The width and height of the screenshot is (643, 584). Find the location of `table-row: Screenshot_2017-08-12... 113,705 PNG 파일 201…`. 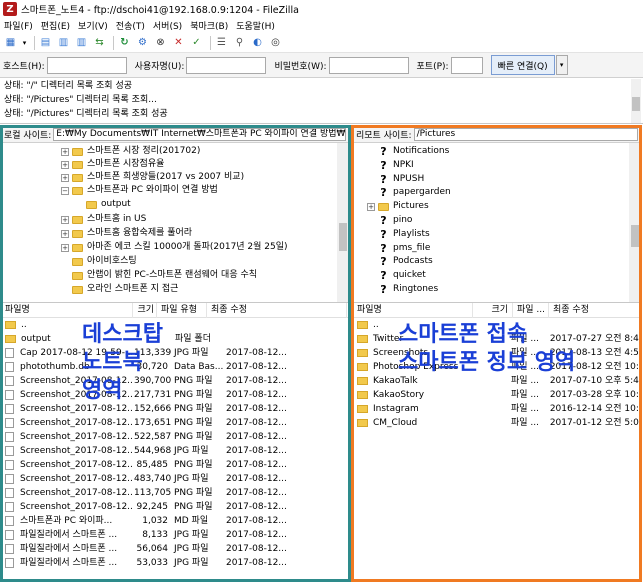

table-row: Screenshot_2017-08-12... 113,705 PNG 파일 201… is located at coordinates (175, 493).